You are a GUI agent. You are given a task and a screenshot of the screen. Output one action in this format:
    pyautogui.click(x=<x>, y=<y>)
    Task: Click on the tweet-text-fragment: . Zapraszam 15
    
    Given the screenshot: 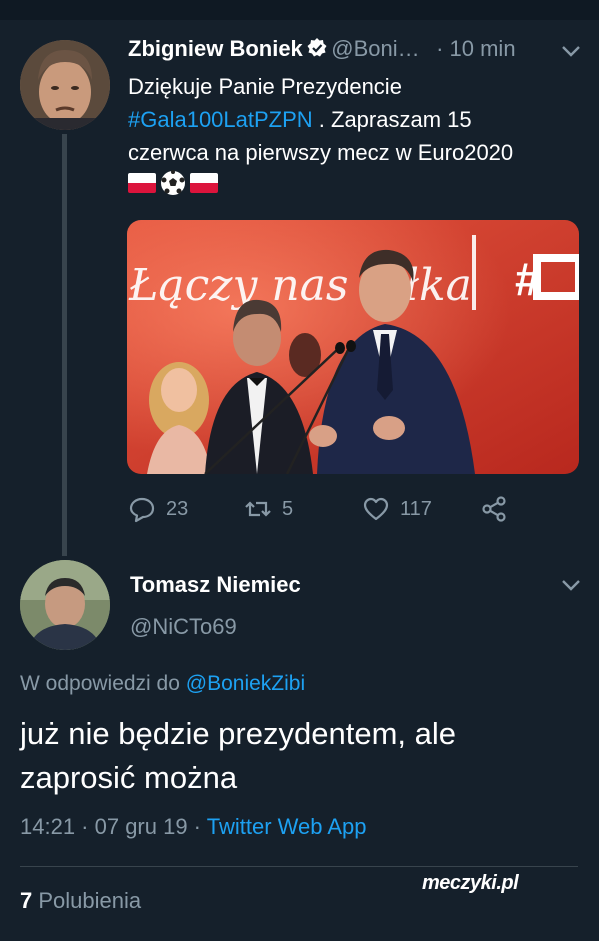 What is the action you would take?
    pyautogui.click(x=392, y=119)
    